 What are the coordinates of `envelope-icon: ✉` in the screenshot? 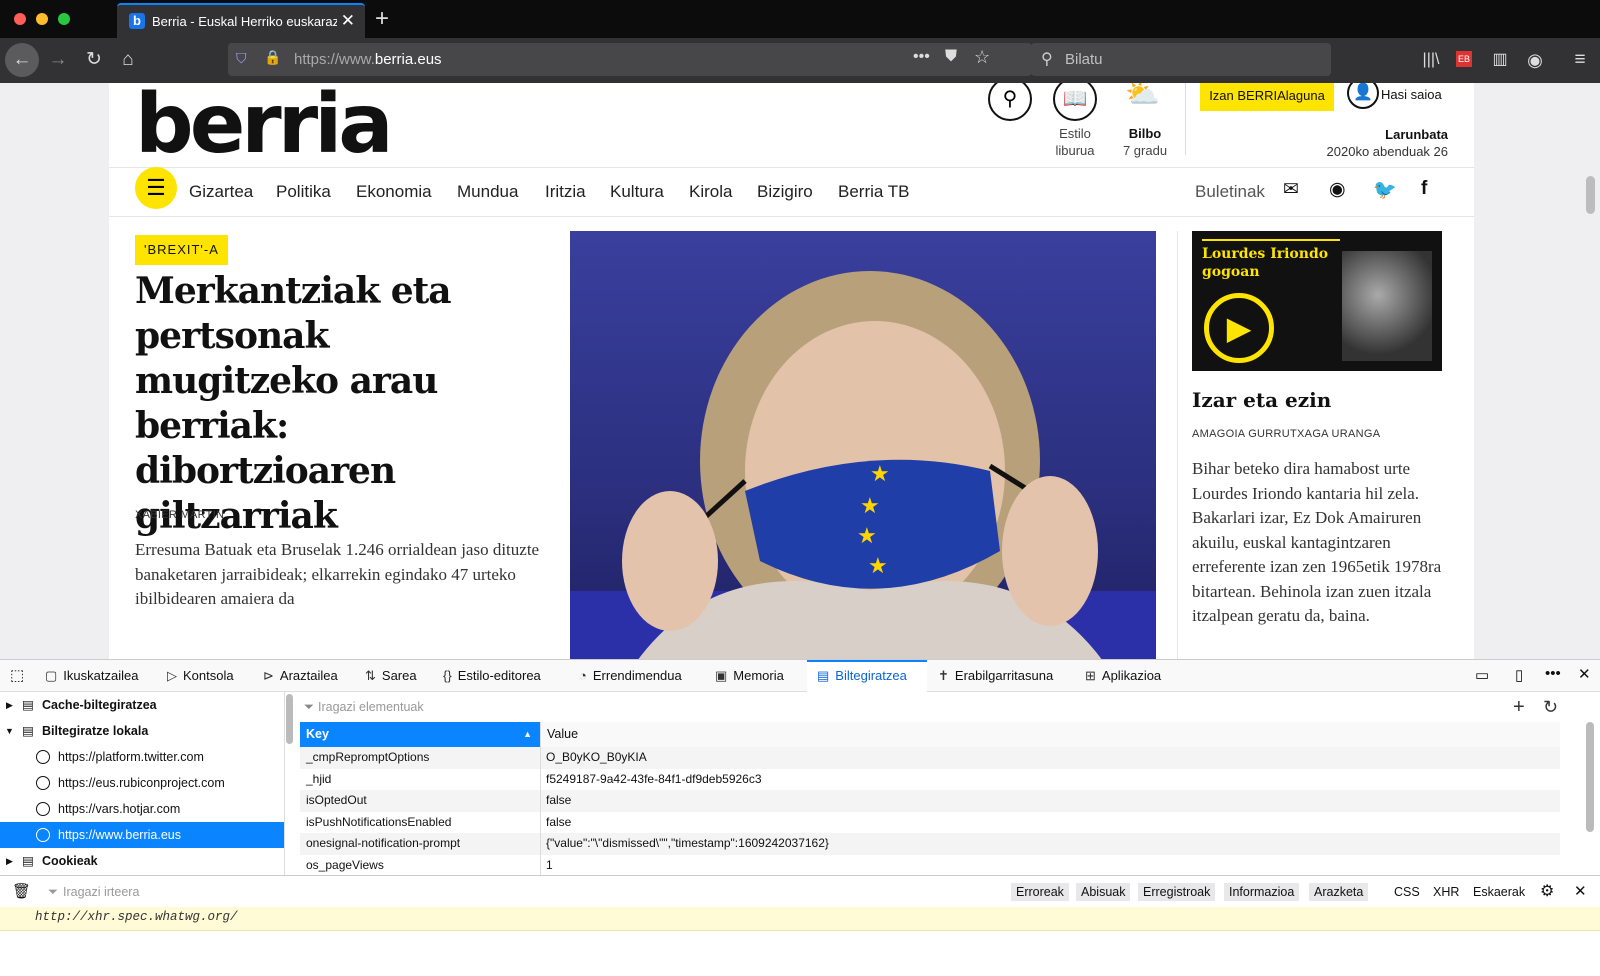 It's located at (1291, 189).